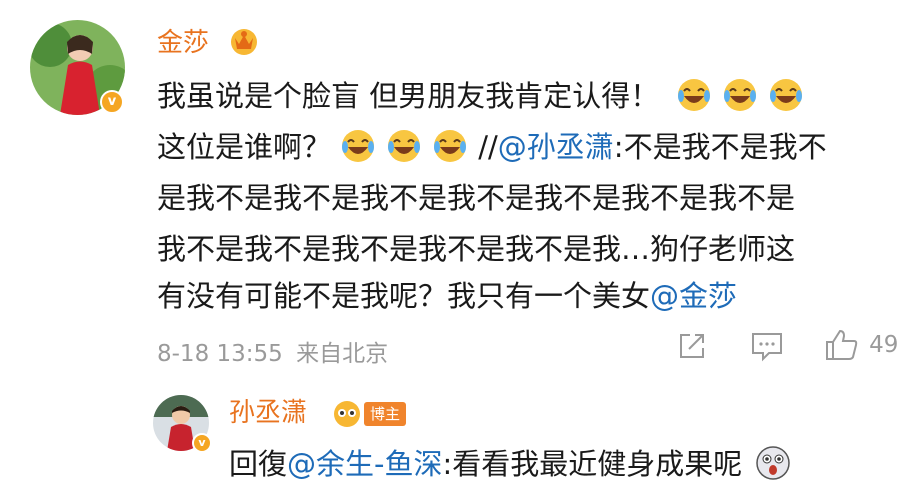  I want to click on host-badge: 博主, so click(385, 414).